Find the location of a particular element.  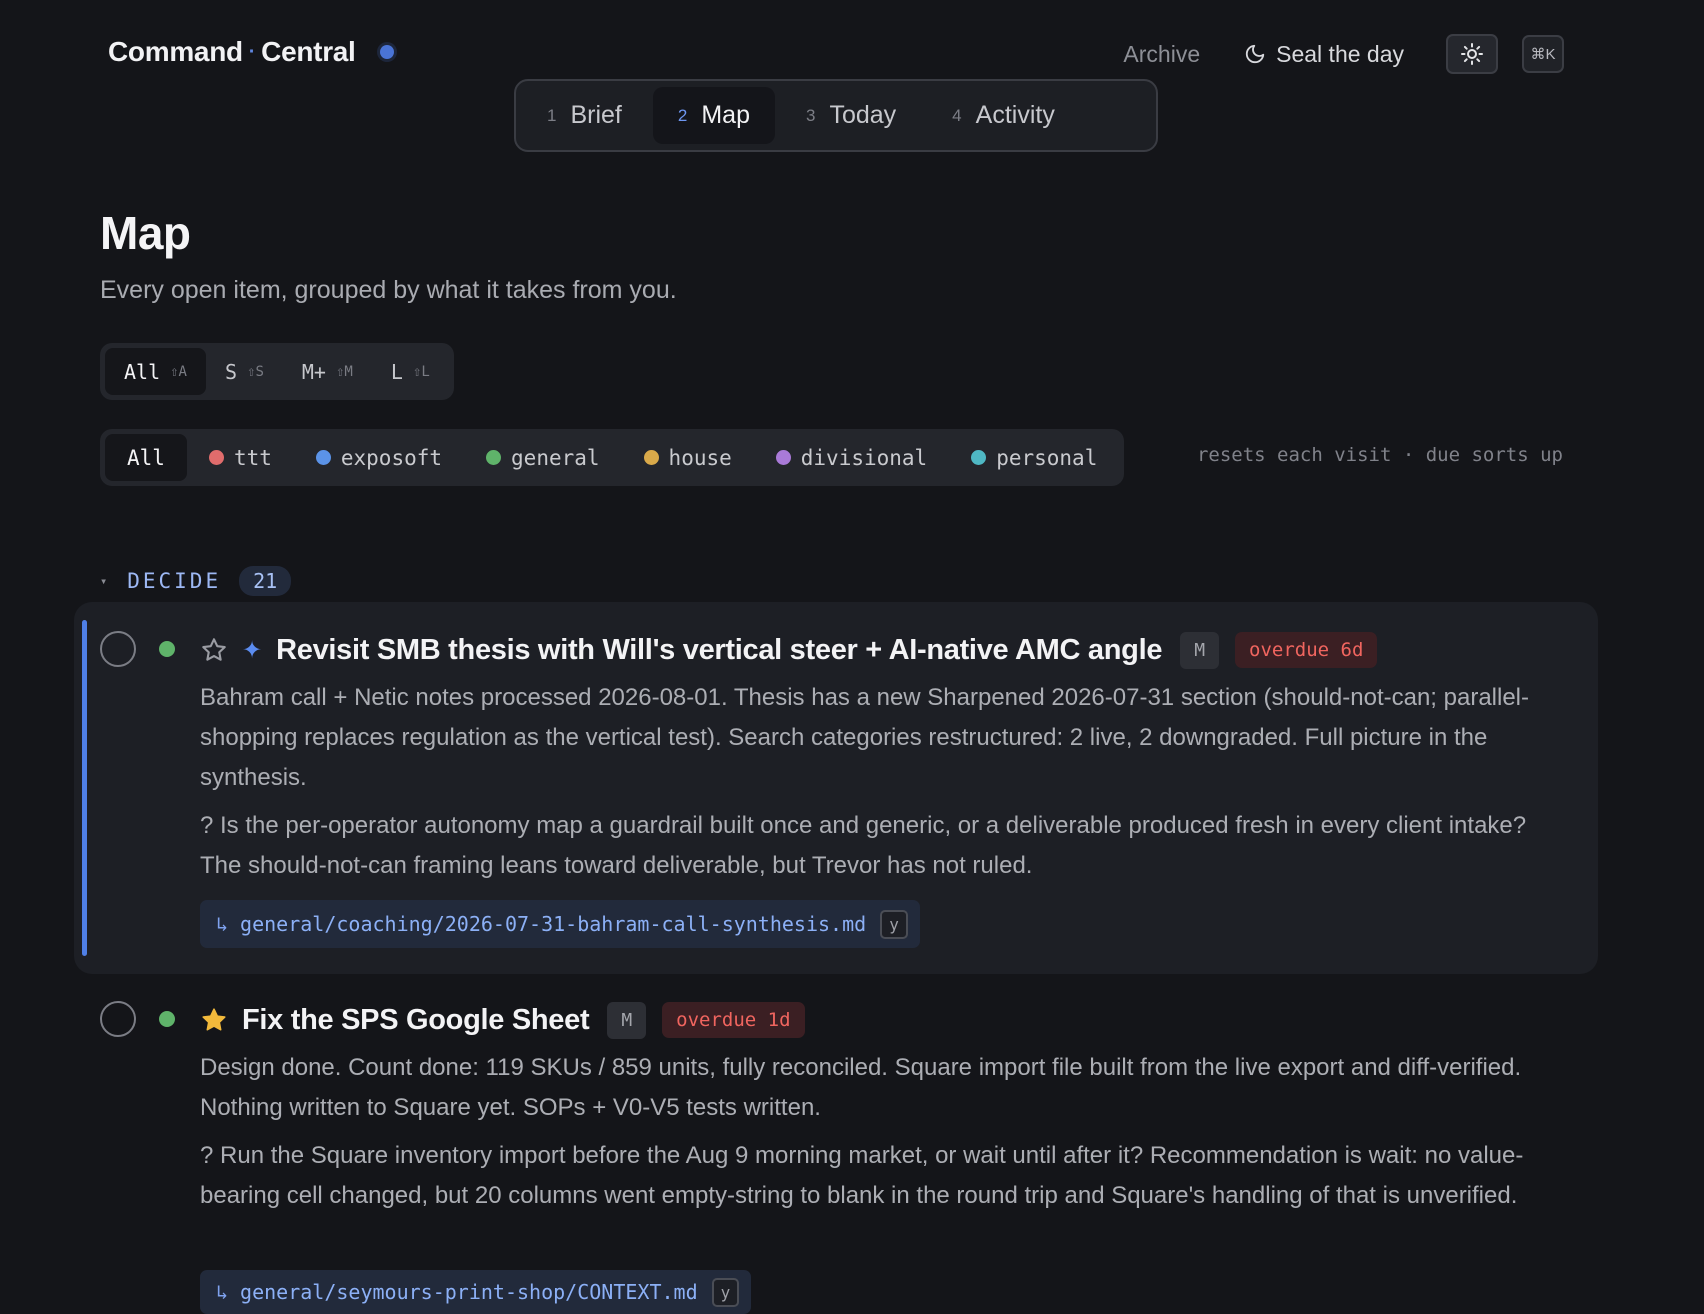

filter-note: resets each visit · due sorts up is located at coordinates (1379, 455).